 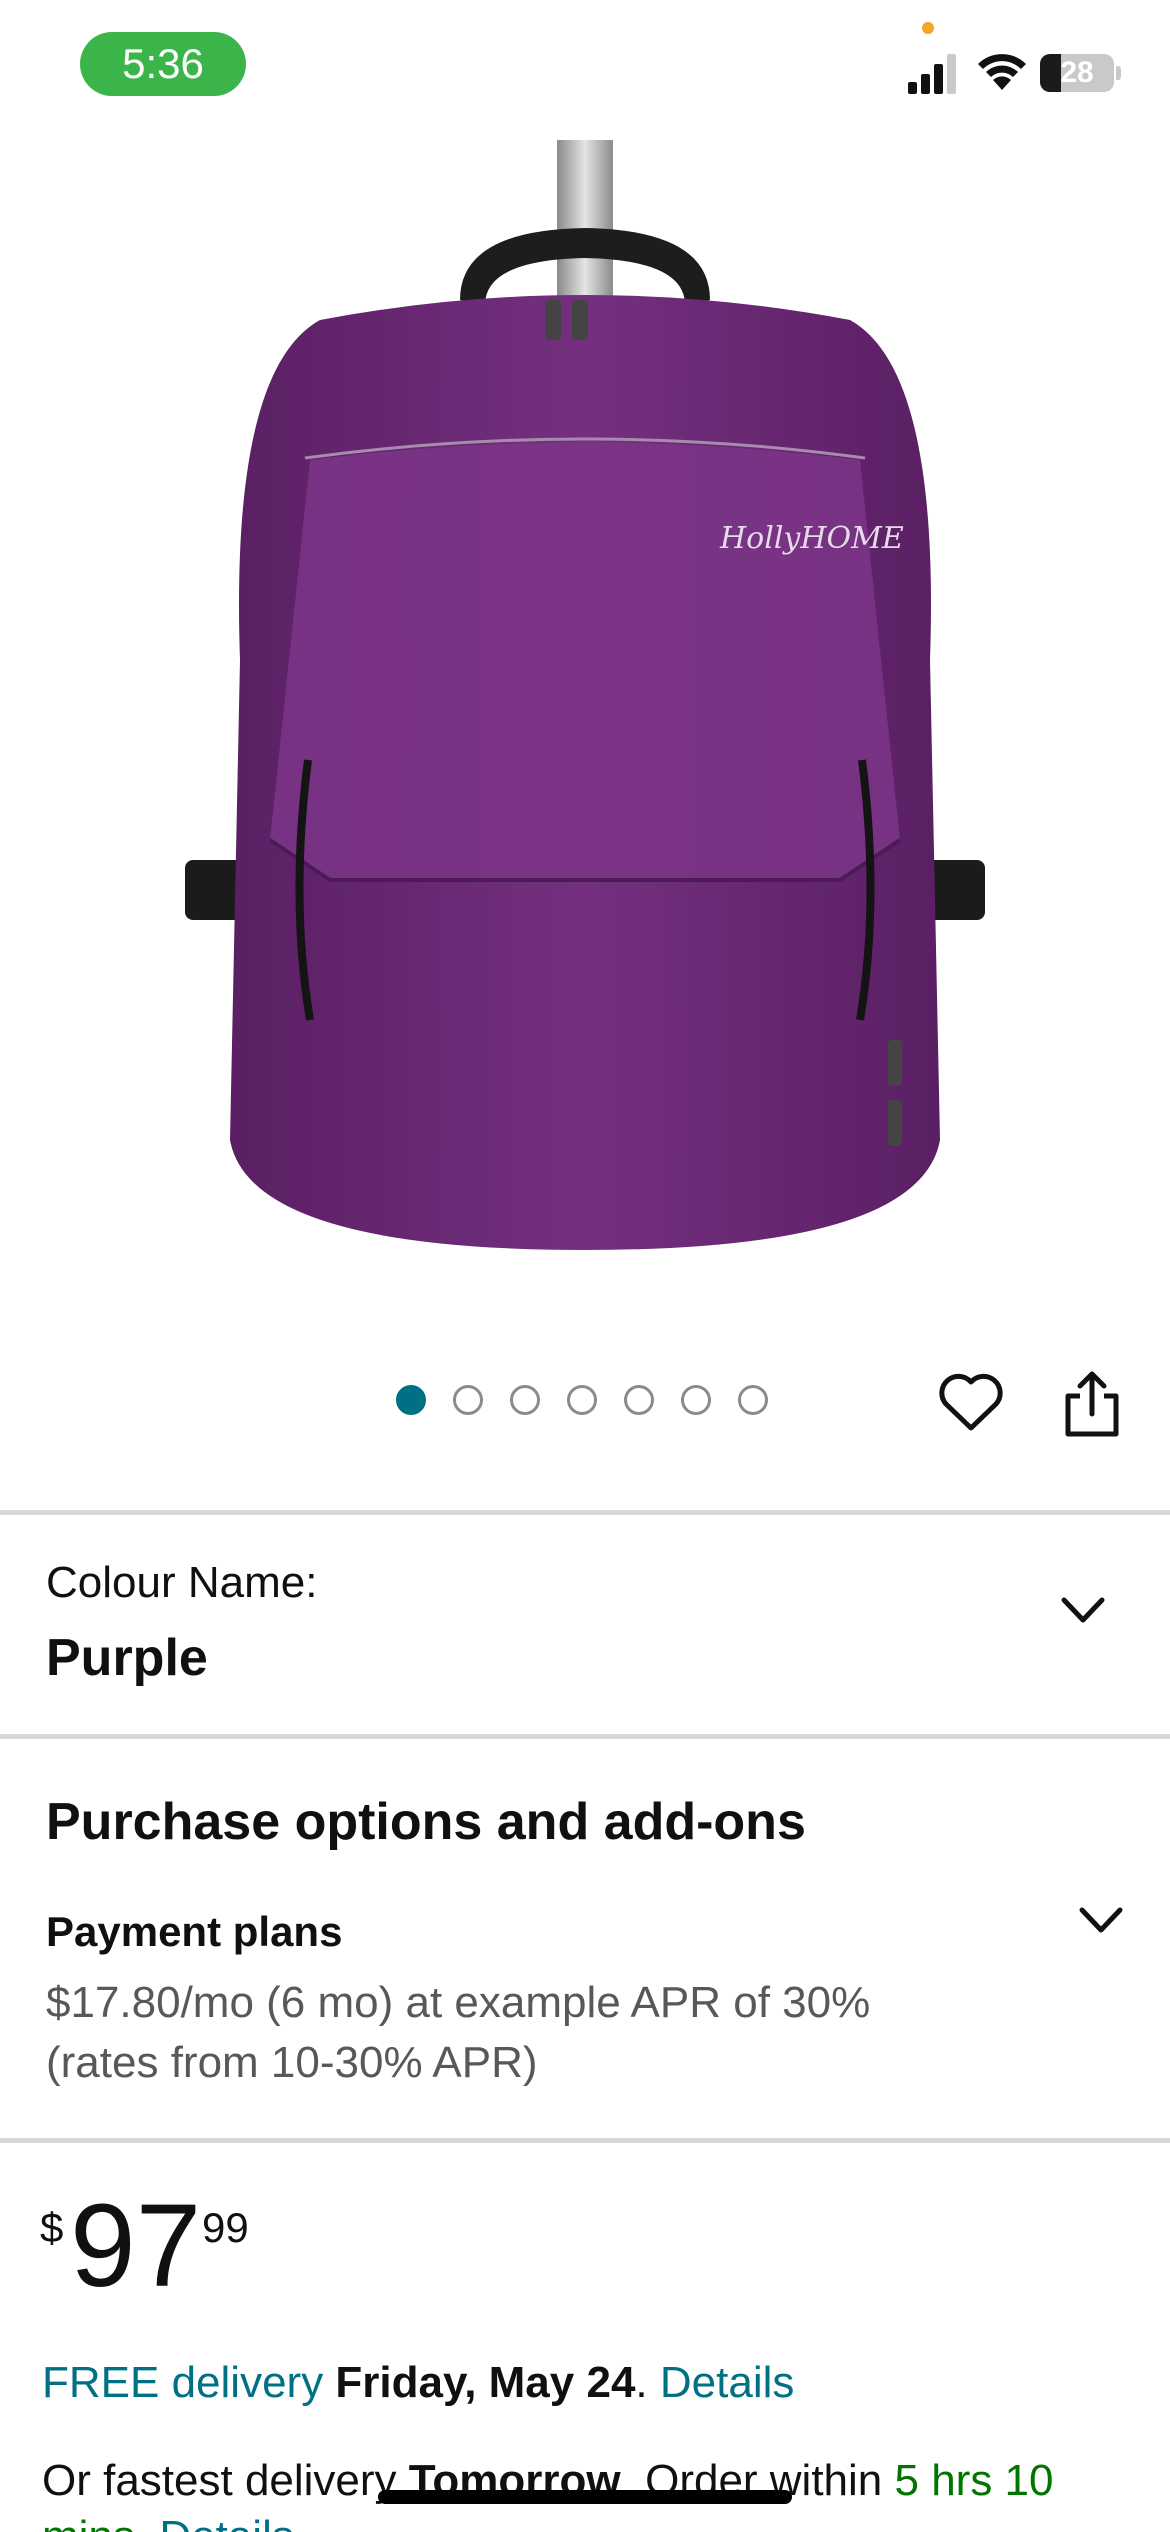 What do you see at coordinates (1118, 73) in the screenshot?
I see `battery-cap` at bounding box center [1118, 73].